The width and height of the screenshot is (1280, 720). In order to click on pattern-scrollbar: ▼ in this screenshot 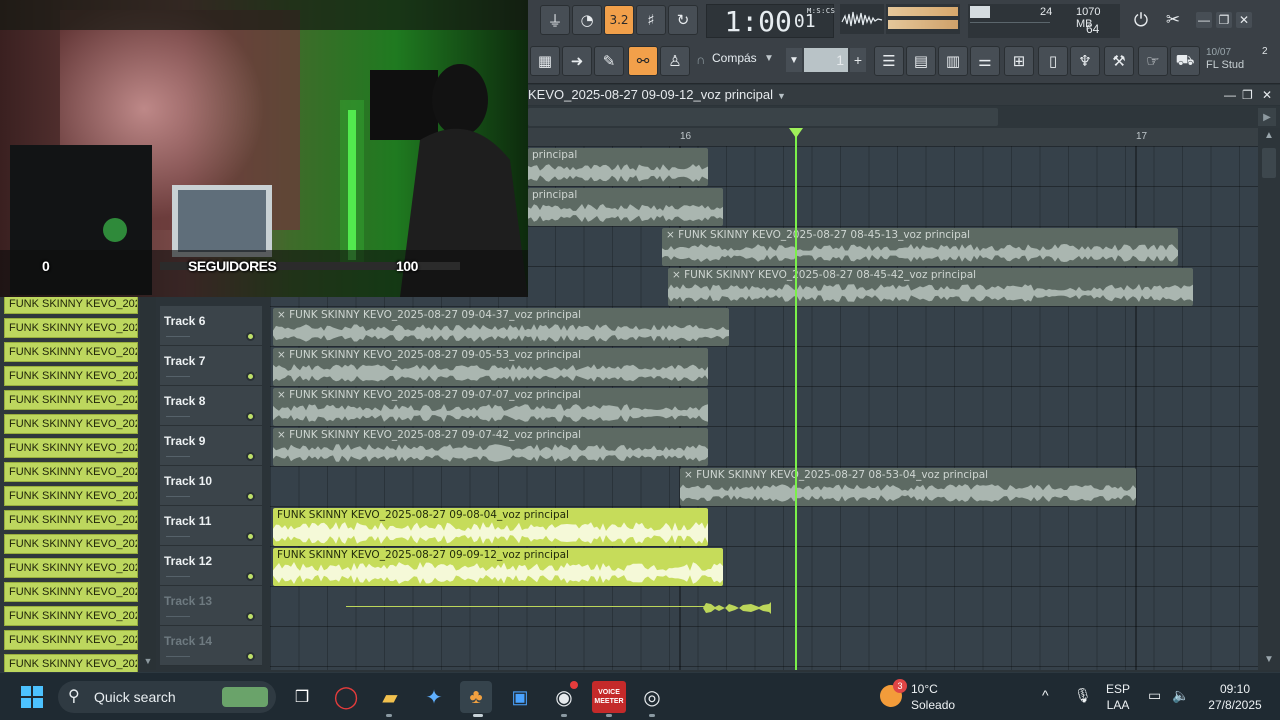, I will do `click(148, 480)`.